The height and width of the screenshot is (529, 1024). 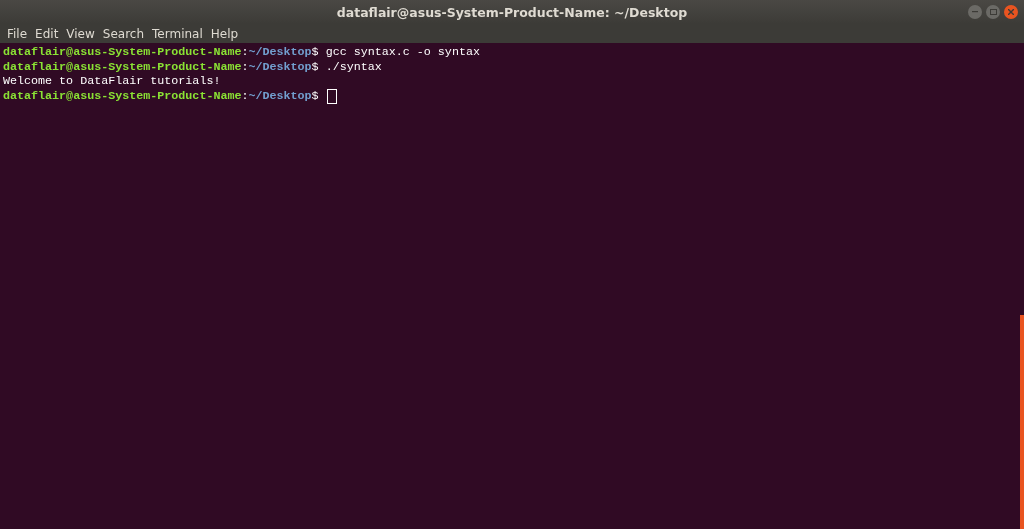 I want to click on menu-item: Terminal, so click(x=177, y=33).